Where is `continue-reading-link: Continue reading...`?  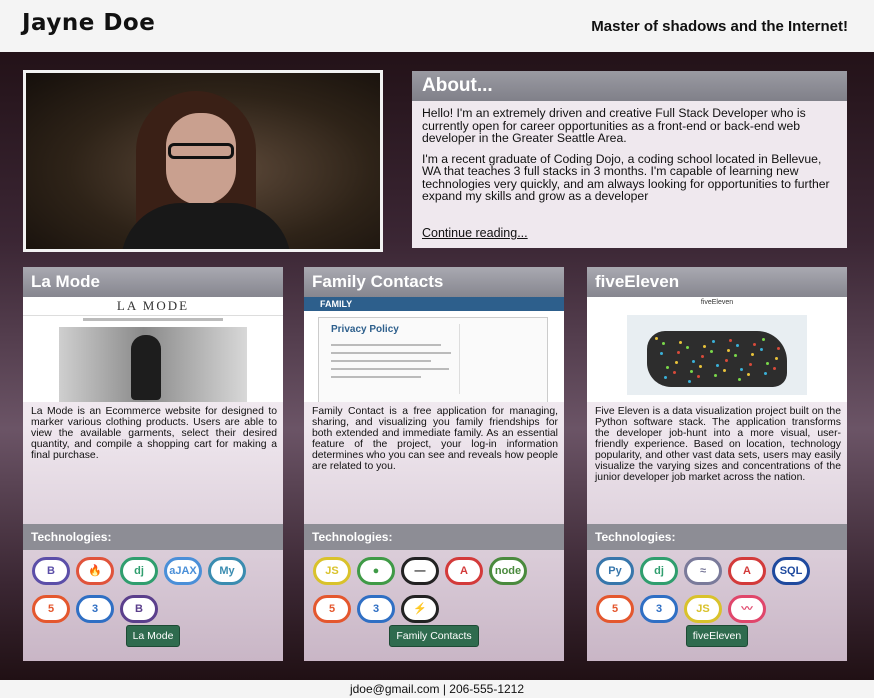
continue-reading-link: Continue reading... is located at coordinates (475, 233).